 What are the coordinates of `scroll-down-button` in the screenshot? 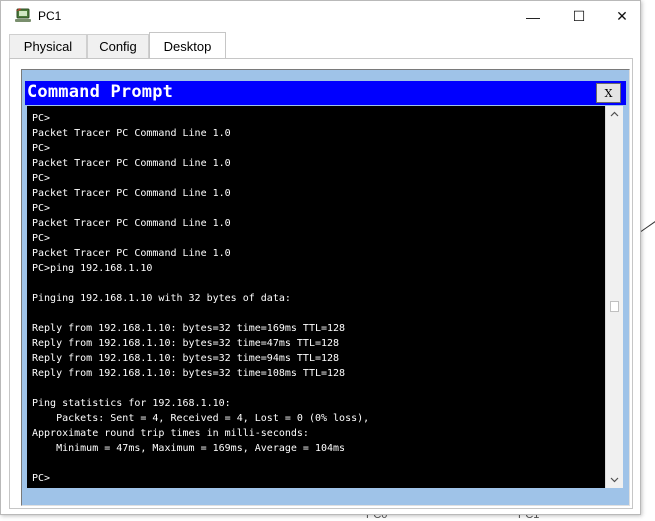 It's located at (614, 480).